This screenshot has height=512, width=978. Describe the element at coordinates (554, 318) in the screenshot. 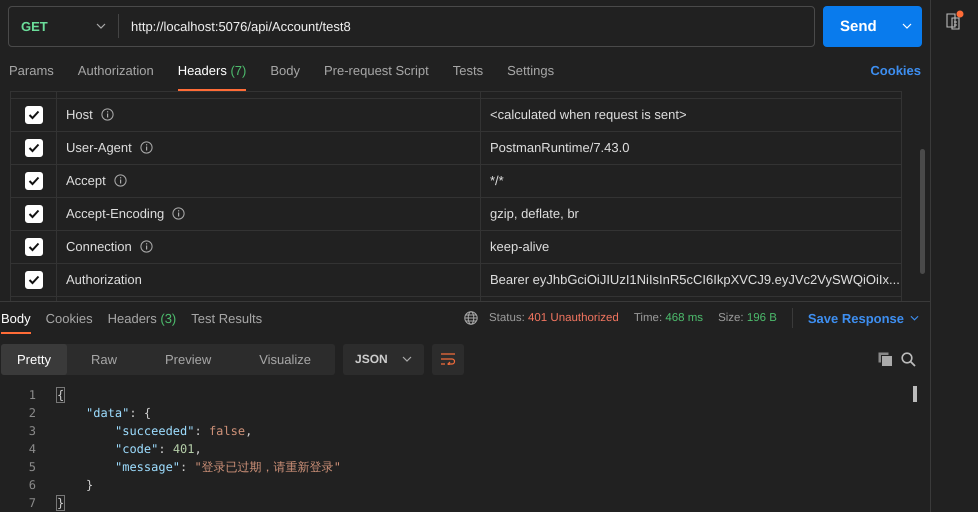

I see `response-meta: Status: 401 Unauthorized` at that location.